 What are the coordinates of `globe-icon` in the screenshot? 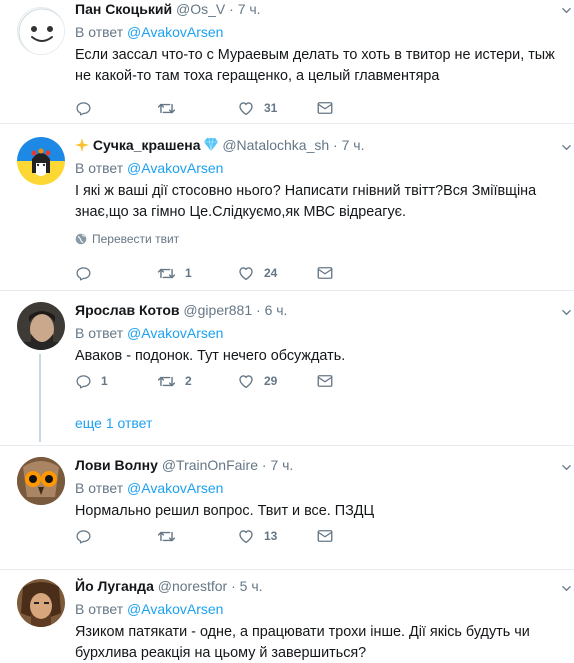 It's located at (81, 239).